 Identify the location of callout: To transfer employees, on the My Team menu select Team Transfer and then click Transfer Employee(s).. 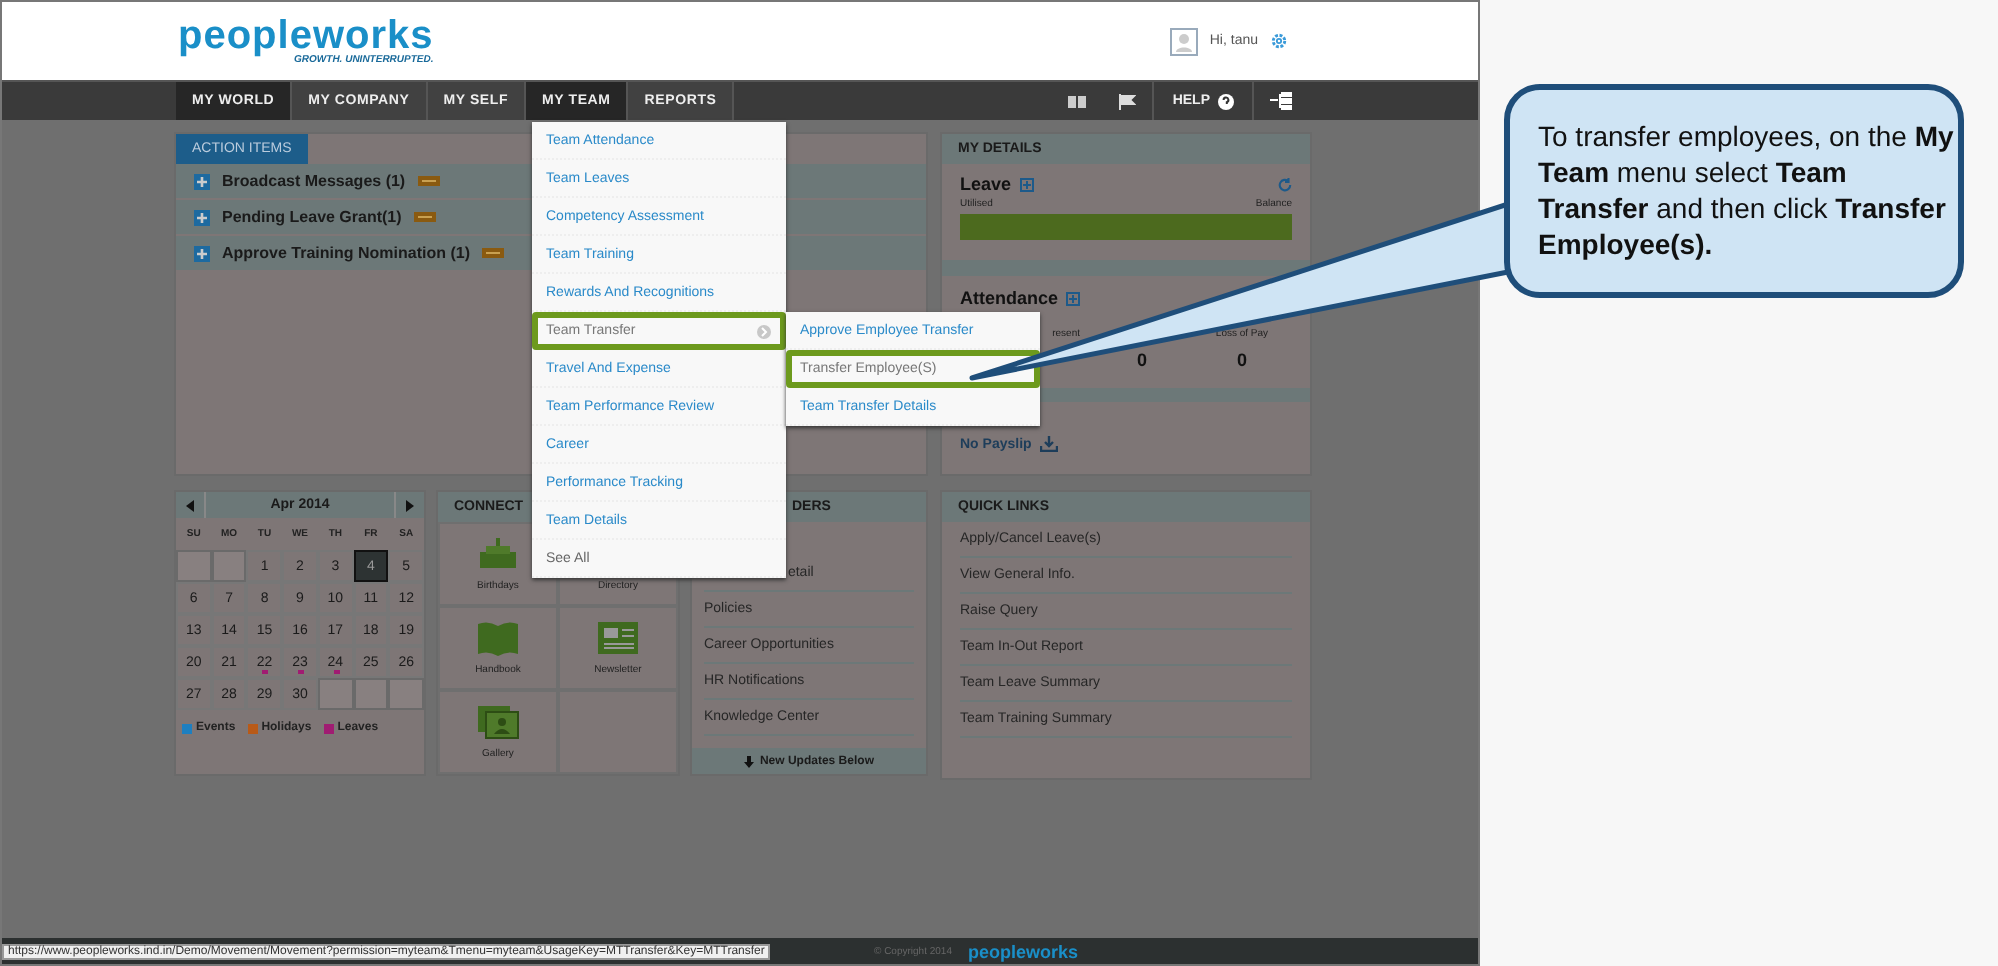
(1734, 191).